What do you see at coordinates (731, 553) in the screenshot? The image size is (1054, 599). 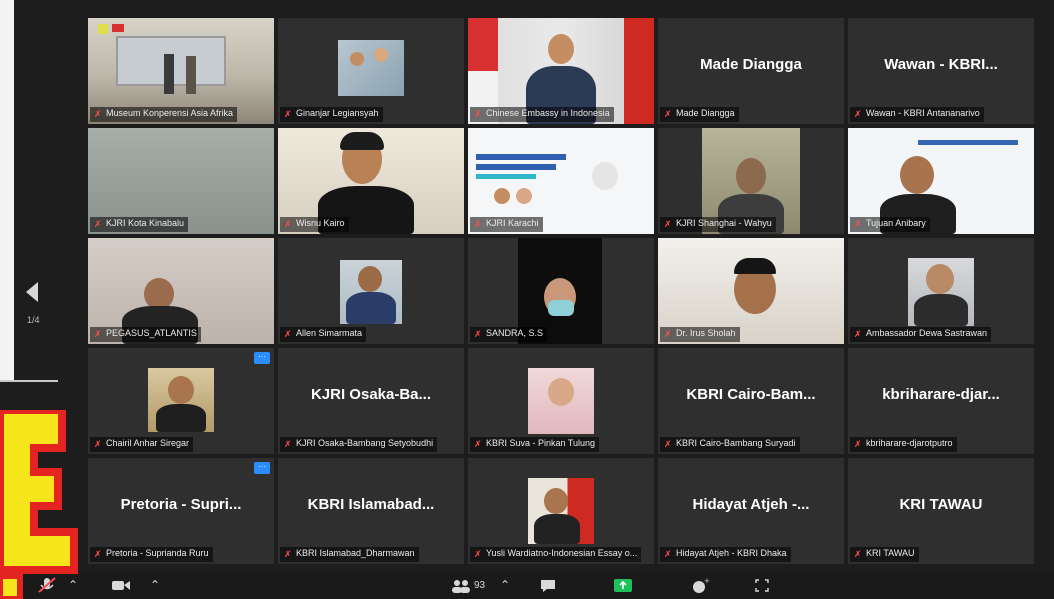 I see `participant-name: Hidayat Atjeh - KBRI Dhaka` at bounding box center [731, 553].